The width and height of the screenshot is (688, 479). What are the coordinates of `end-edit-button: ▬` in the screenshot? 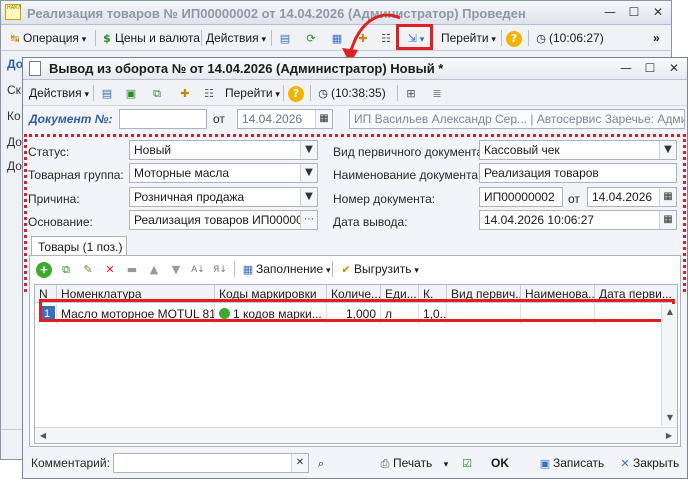 It's located at (132, 269).